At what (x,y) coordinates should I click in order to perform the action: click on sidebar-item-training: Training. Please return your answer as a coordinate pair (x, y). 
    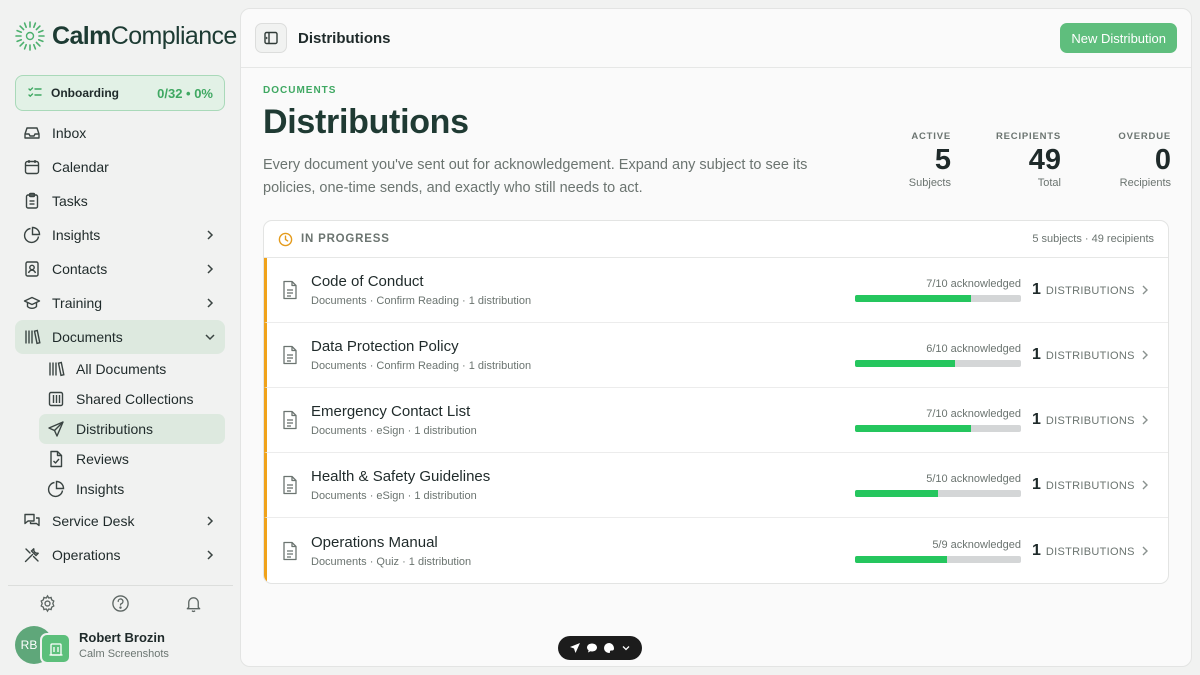
    Looking at the image, I should click on (120, 303).